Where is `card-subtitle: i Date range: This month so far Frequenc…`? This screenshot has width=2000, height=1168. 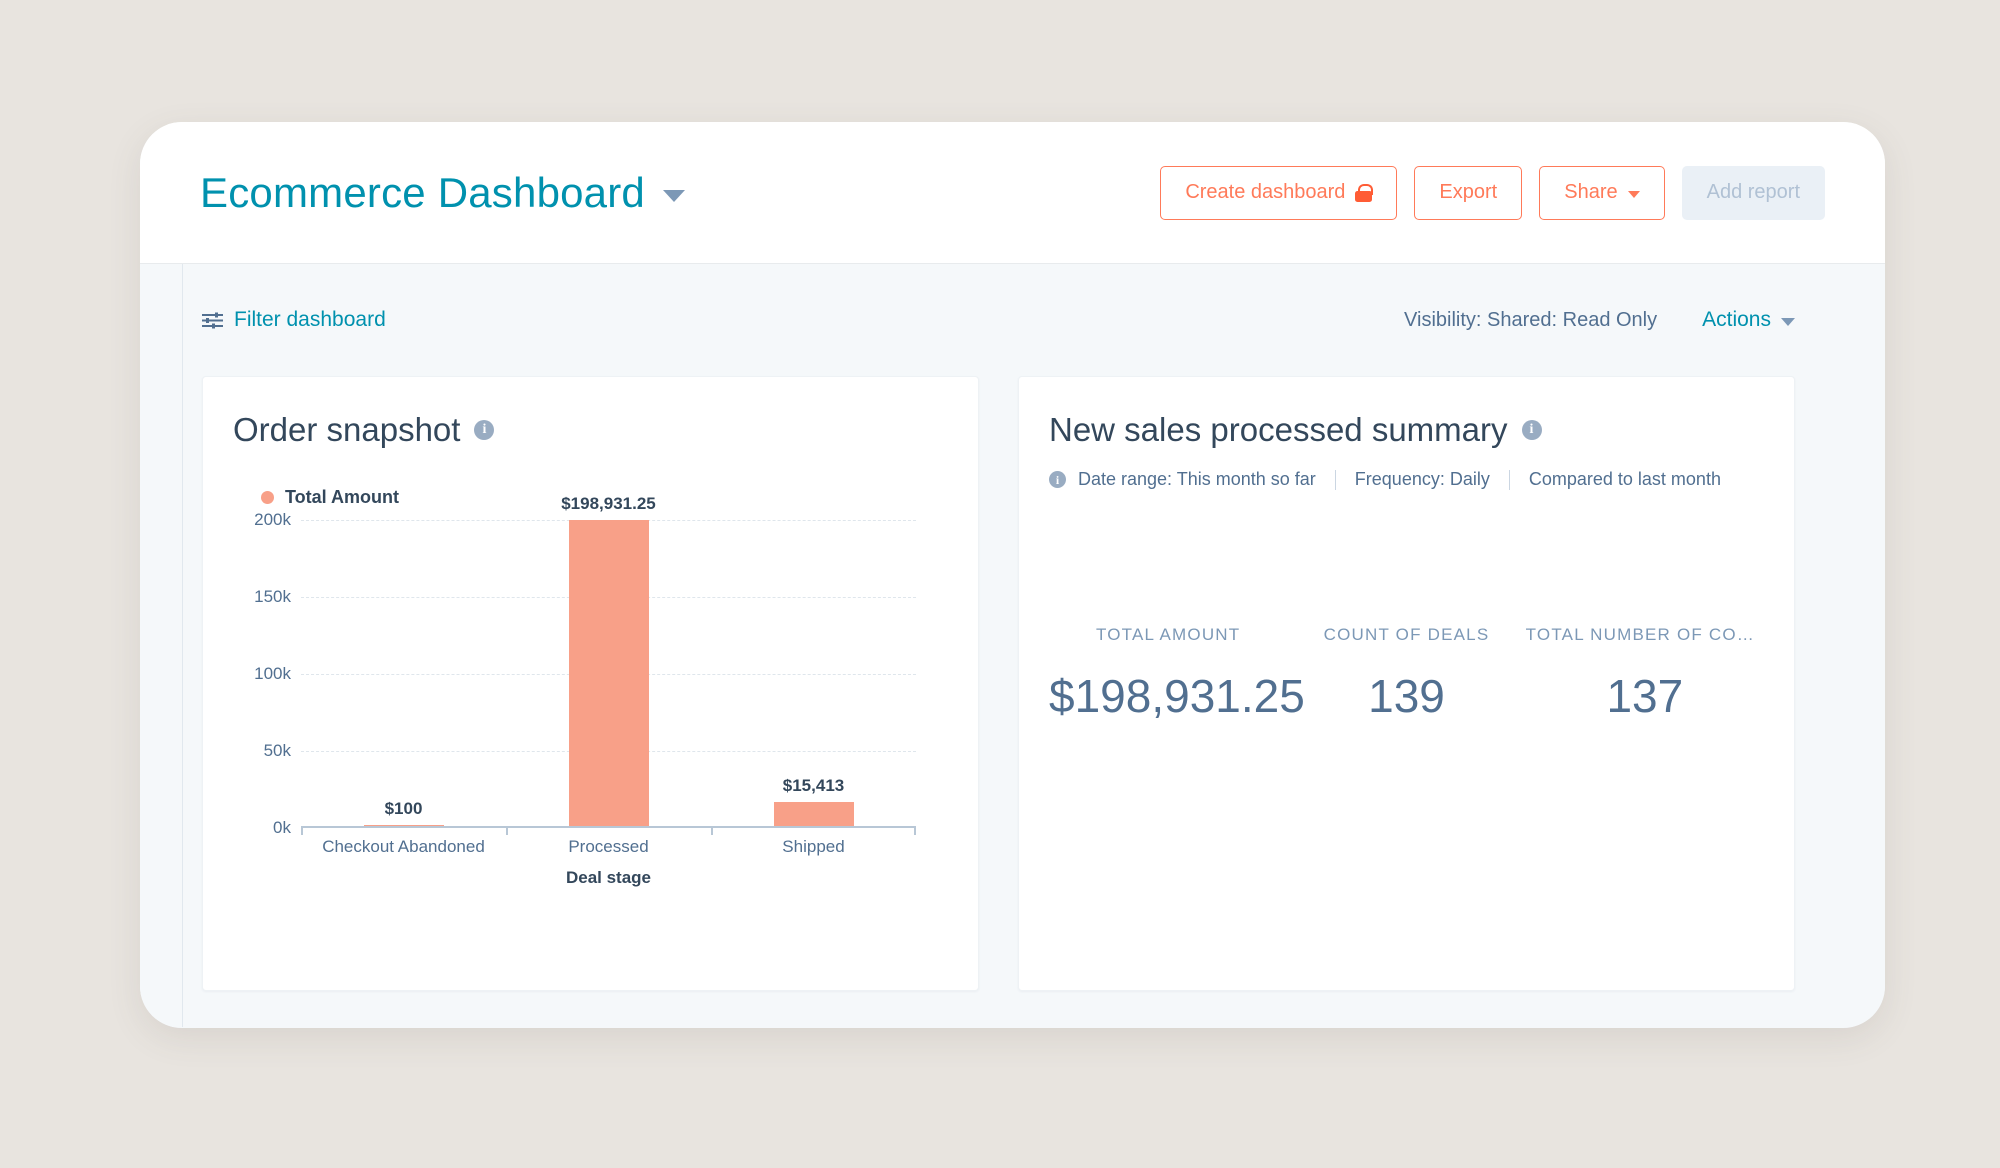 card-subtitle: i Date range: This month so far Frequenc… is located at coordinates (1406, 479).